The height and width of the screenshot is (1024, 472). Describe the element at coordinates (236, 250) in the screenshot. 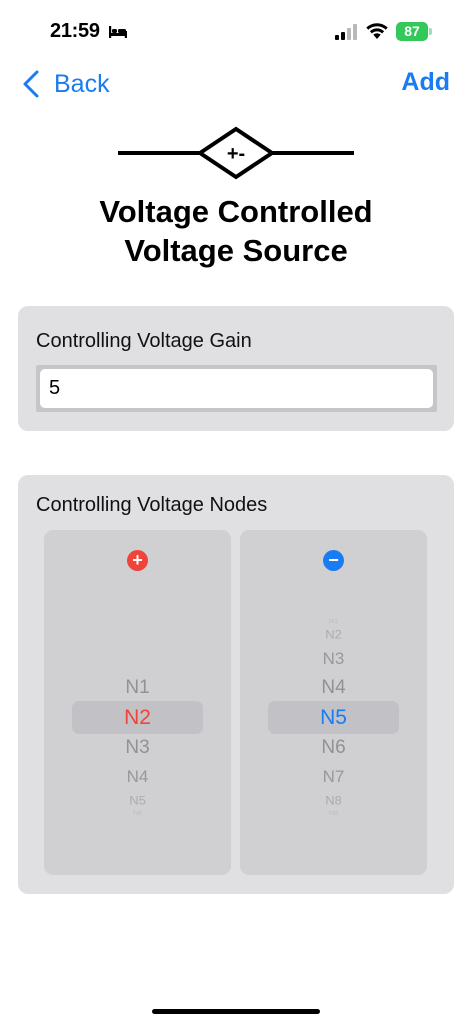

I see `component-title-line2: Voltage Source` at that location.